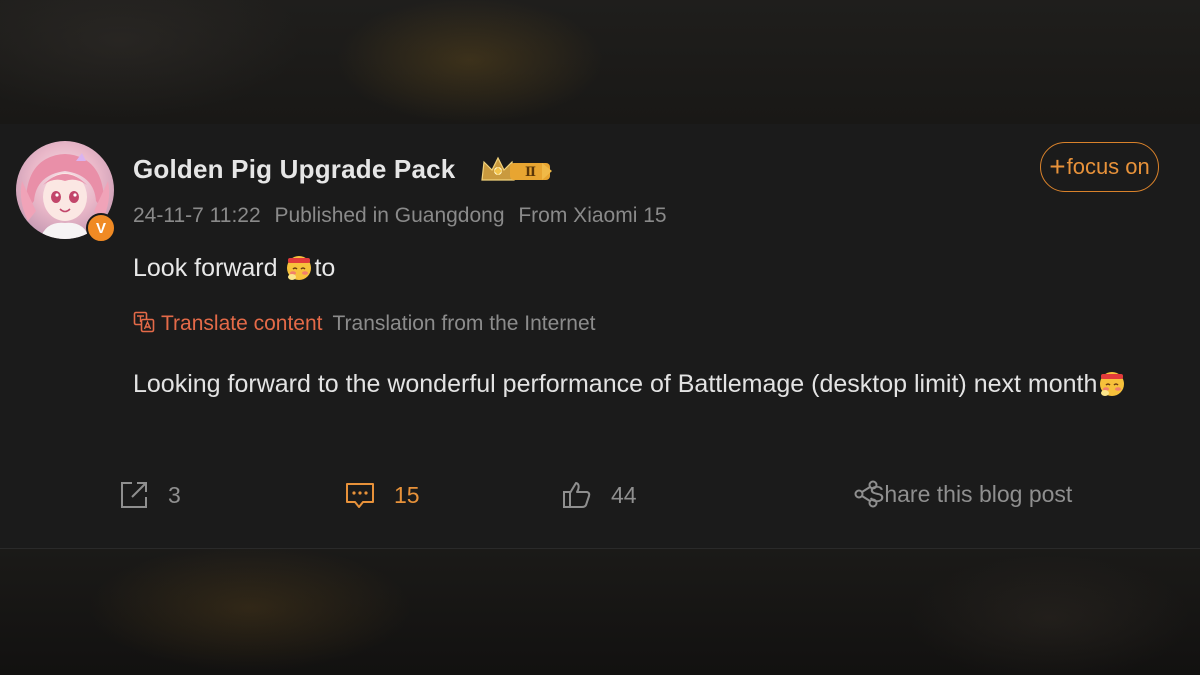 The height and width of the screenshot is (675, 1200). Describe the element at coordinates (325, 268) in the screenshot. I see `post-text-after: to` at that location.